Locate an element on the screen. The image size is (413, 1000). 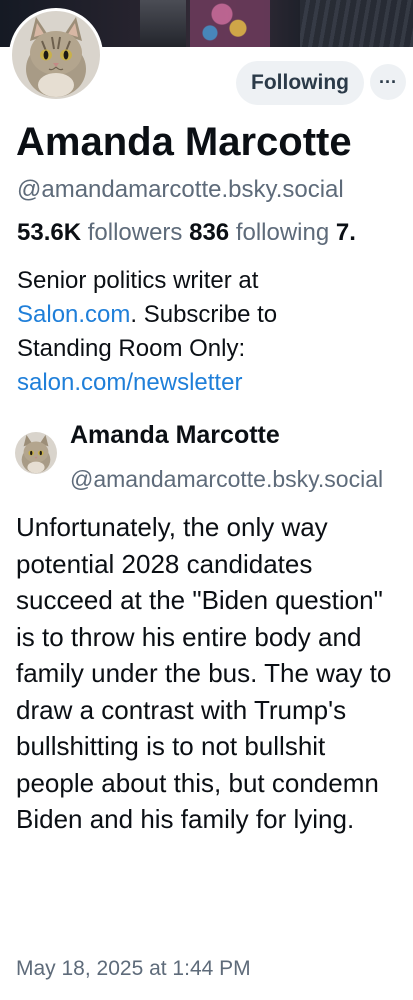
more-icon: ··· is located at coordinates (388, 81).